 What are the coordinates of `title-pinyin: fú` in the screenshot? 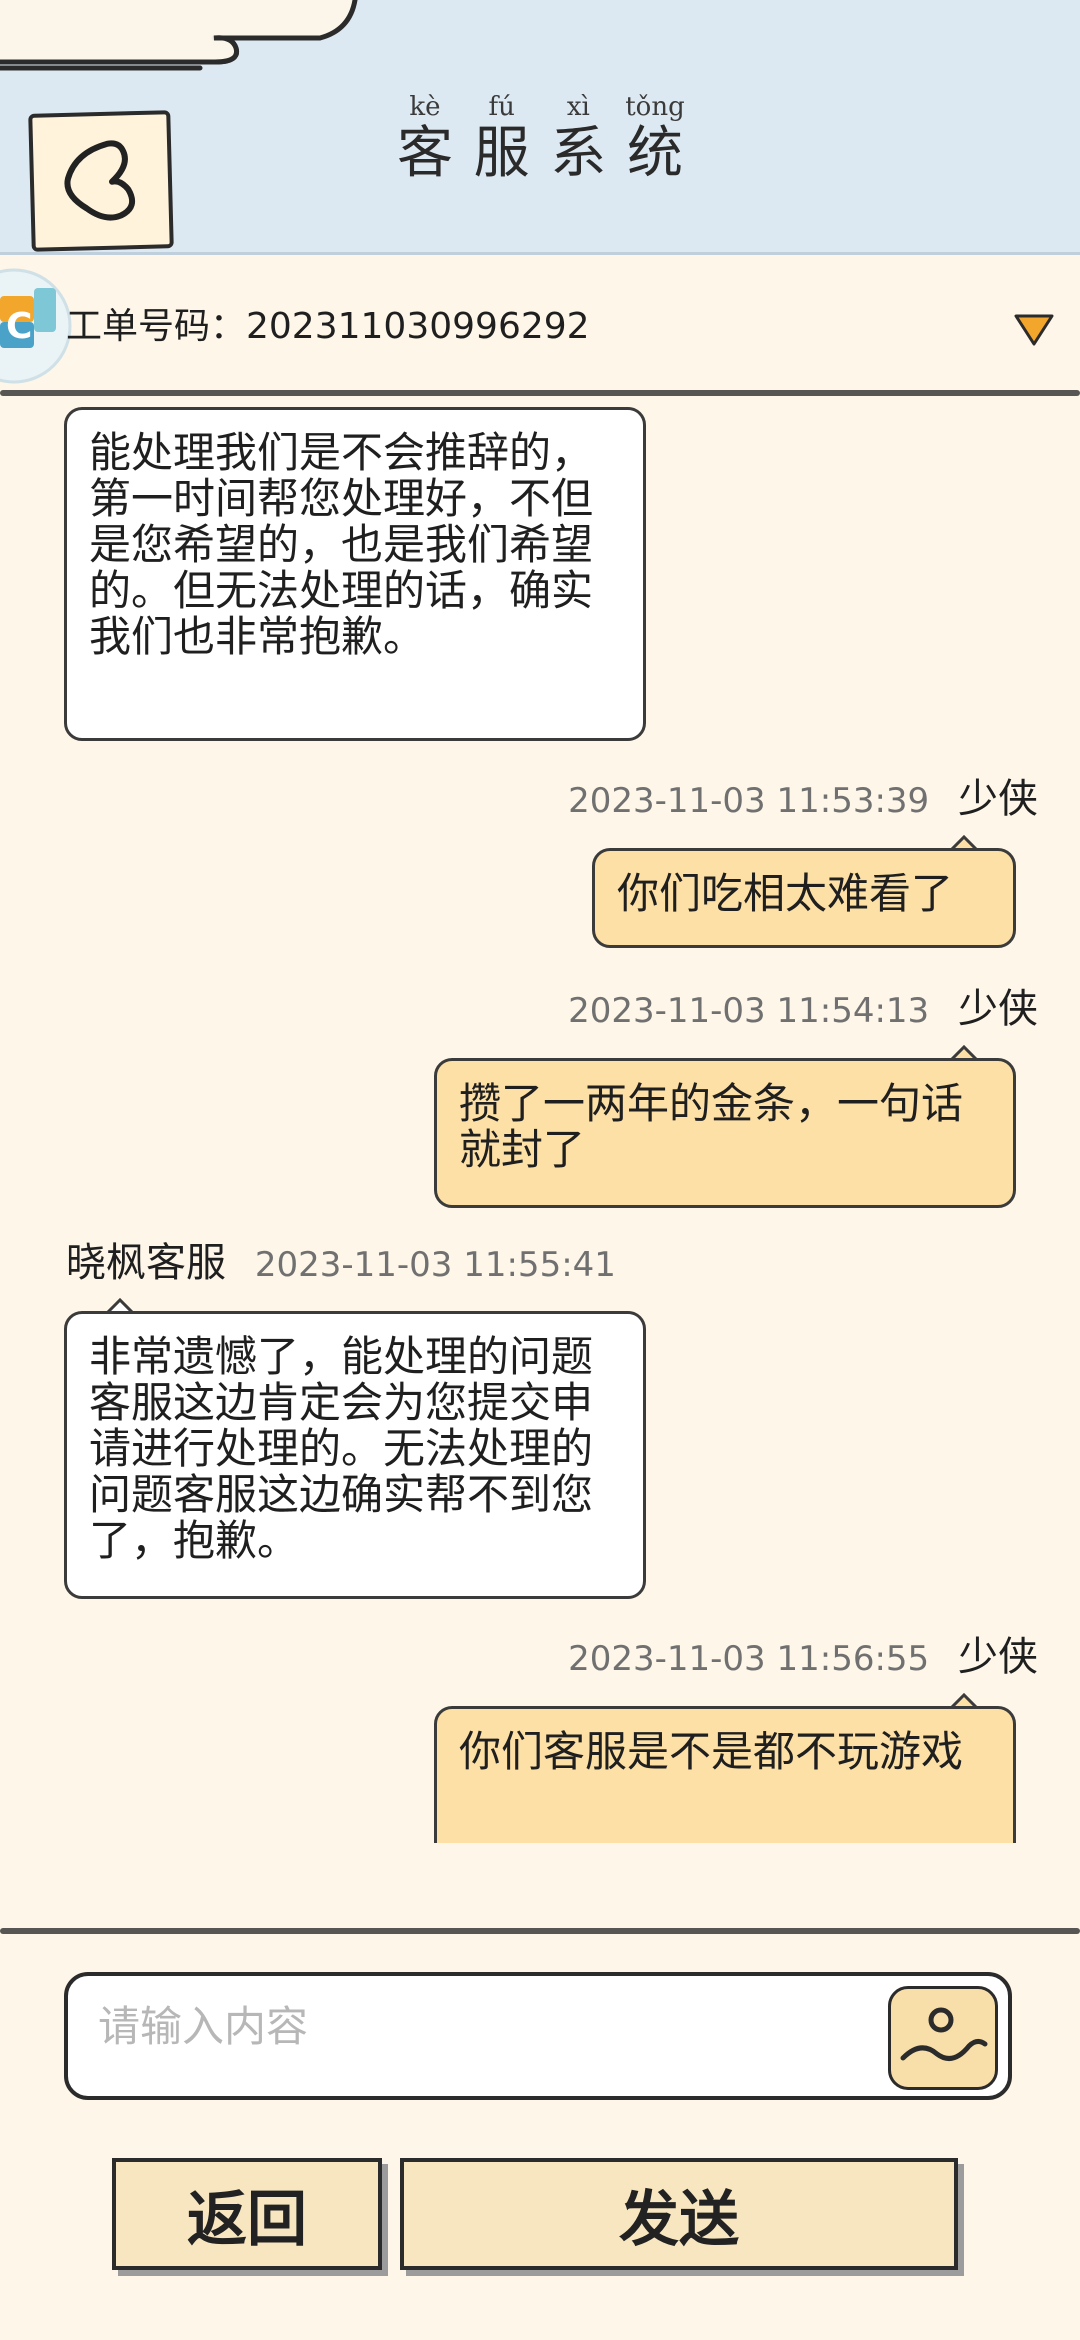 It's located at (501, 107).